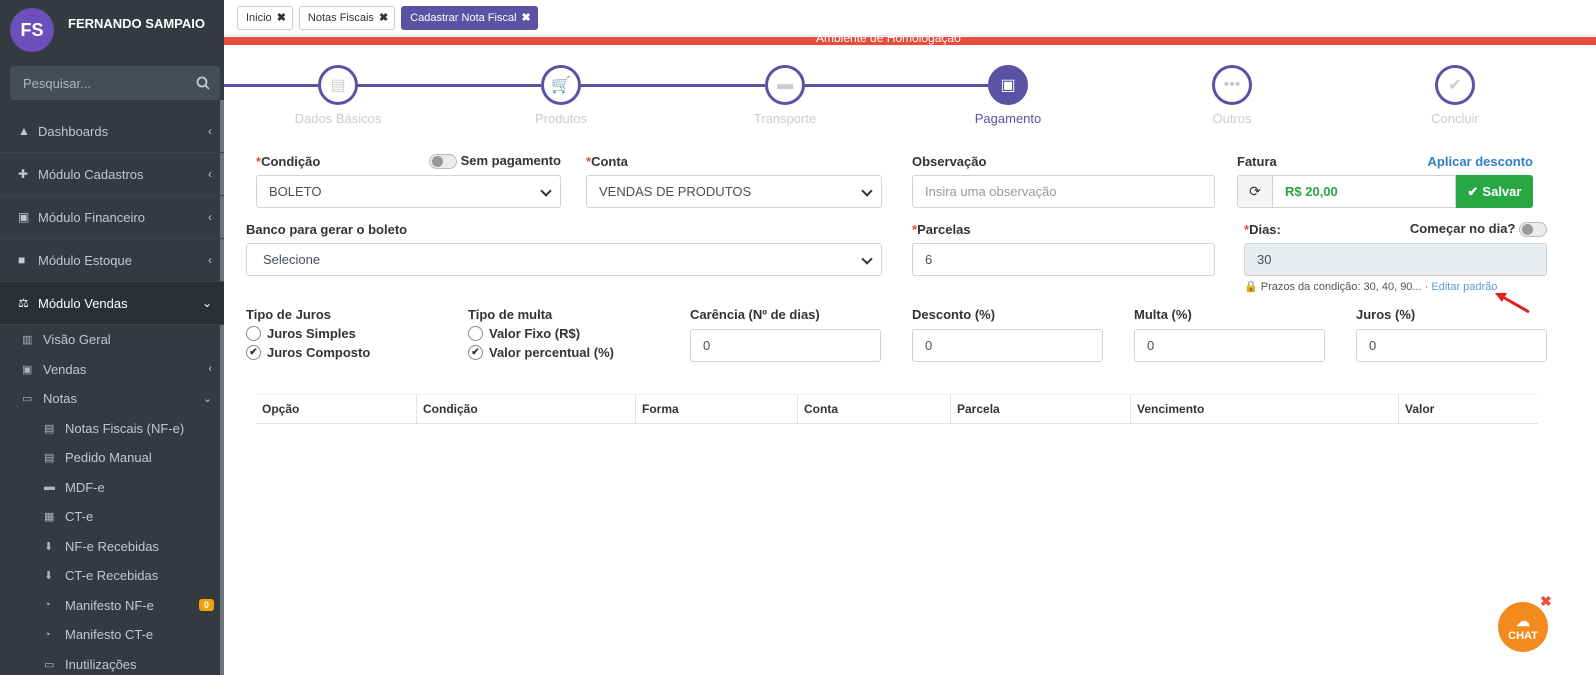 This screenshot has width=1596, height=675. What do you see at coordinates (1007, 345) in the screenshot?
I see `desconto-input: 0` at bounding box center [1007, 345].